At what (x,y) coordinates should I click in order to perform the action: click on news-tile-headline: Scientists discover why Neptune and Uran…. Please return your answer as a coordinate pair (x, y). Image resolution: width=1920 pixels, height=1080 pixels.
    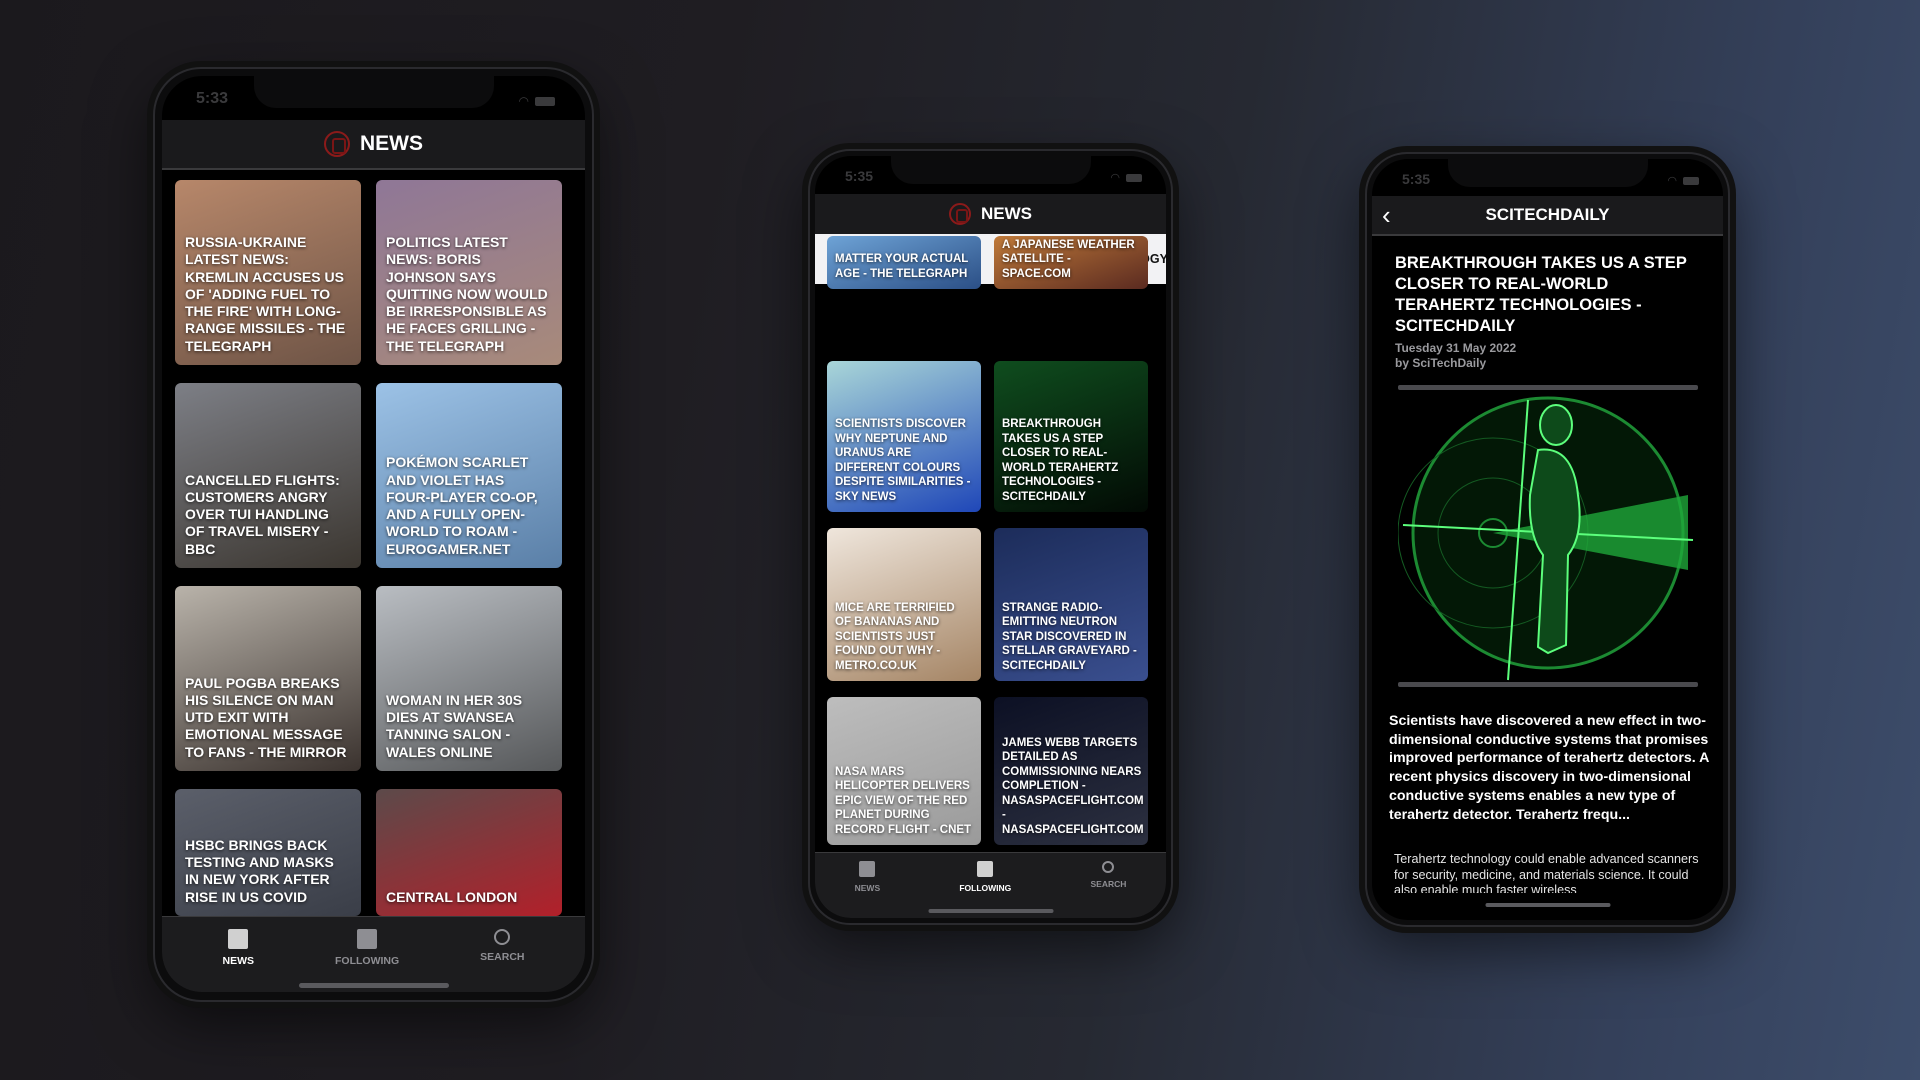
    Looking at the image, I should click on (903, 460).